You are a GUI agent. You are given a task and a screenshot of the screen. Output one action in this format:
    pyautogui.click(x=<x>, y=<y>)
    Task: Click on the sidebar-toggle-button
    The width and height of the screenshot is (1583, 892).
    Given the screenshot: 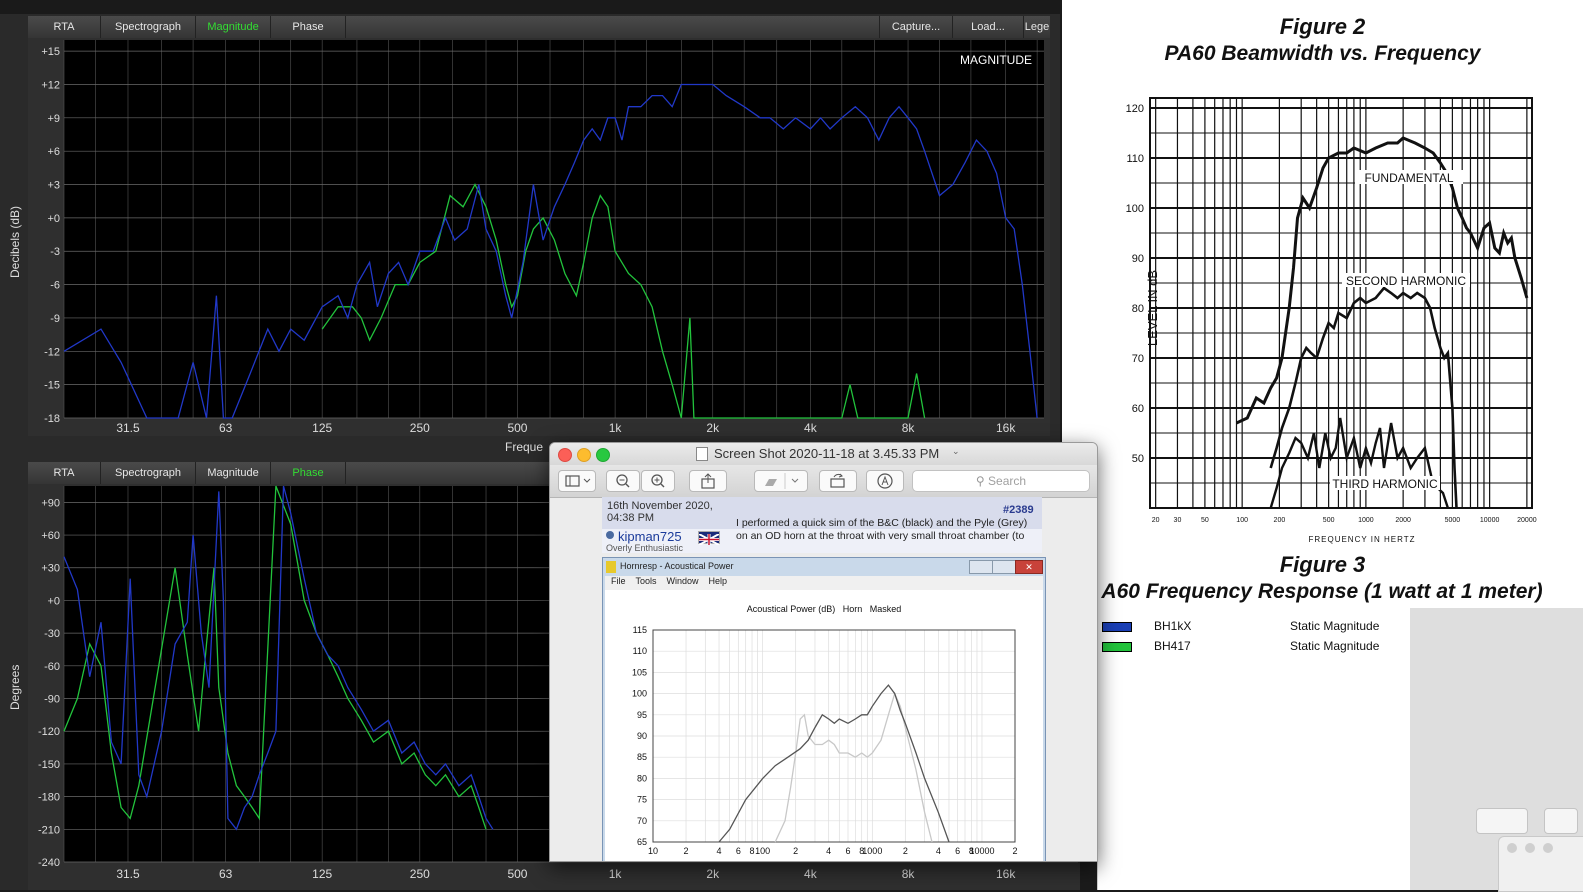 What is the action you would take?
    pyautogui.click(x=577, y=481)
    